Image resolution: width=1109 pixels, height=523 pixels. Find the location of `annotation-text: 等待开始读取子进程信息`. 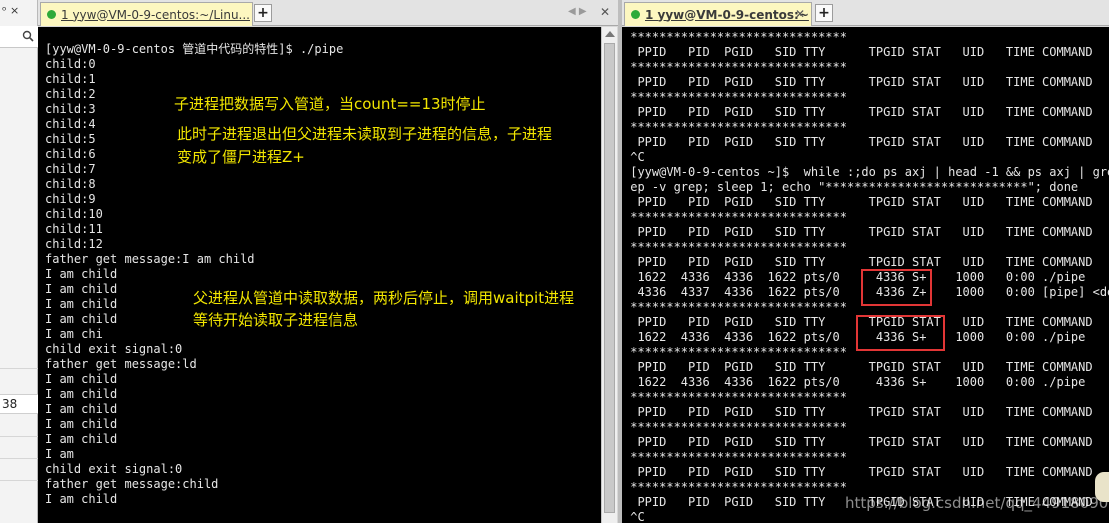

annotation-text: 等待开始读取子进程信息 is located at coordinates (276, 320).